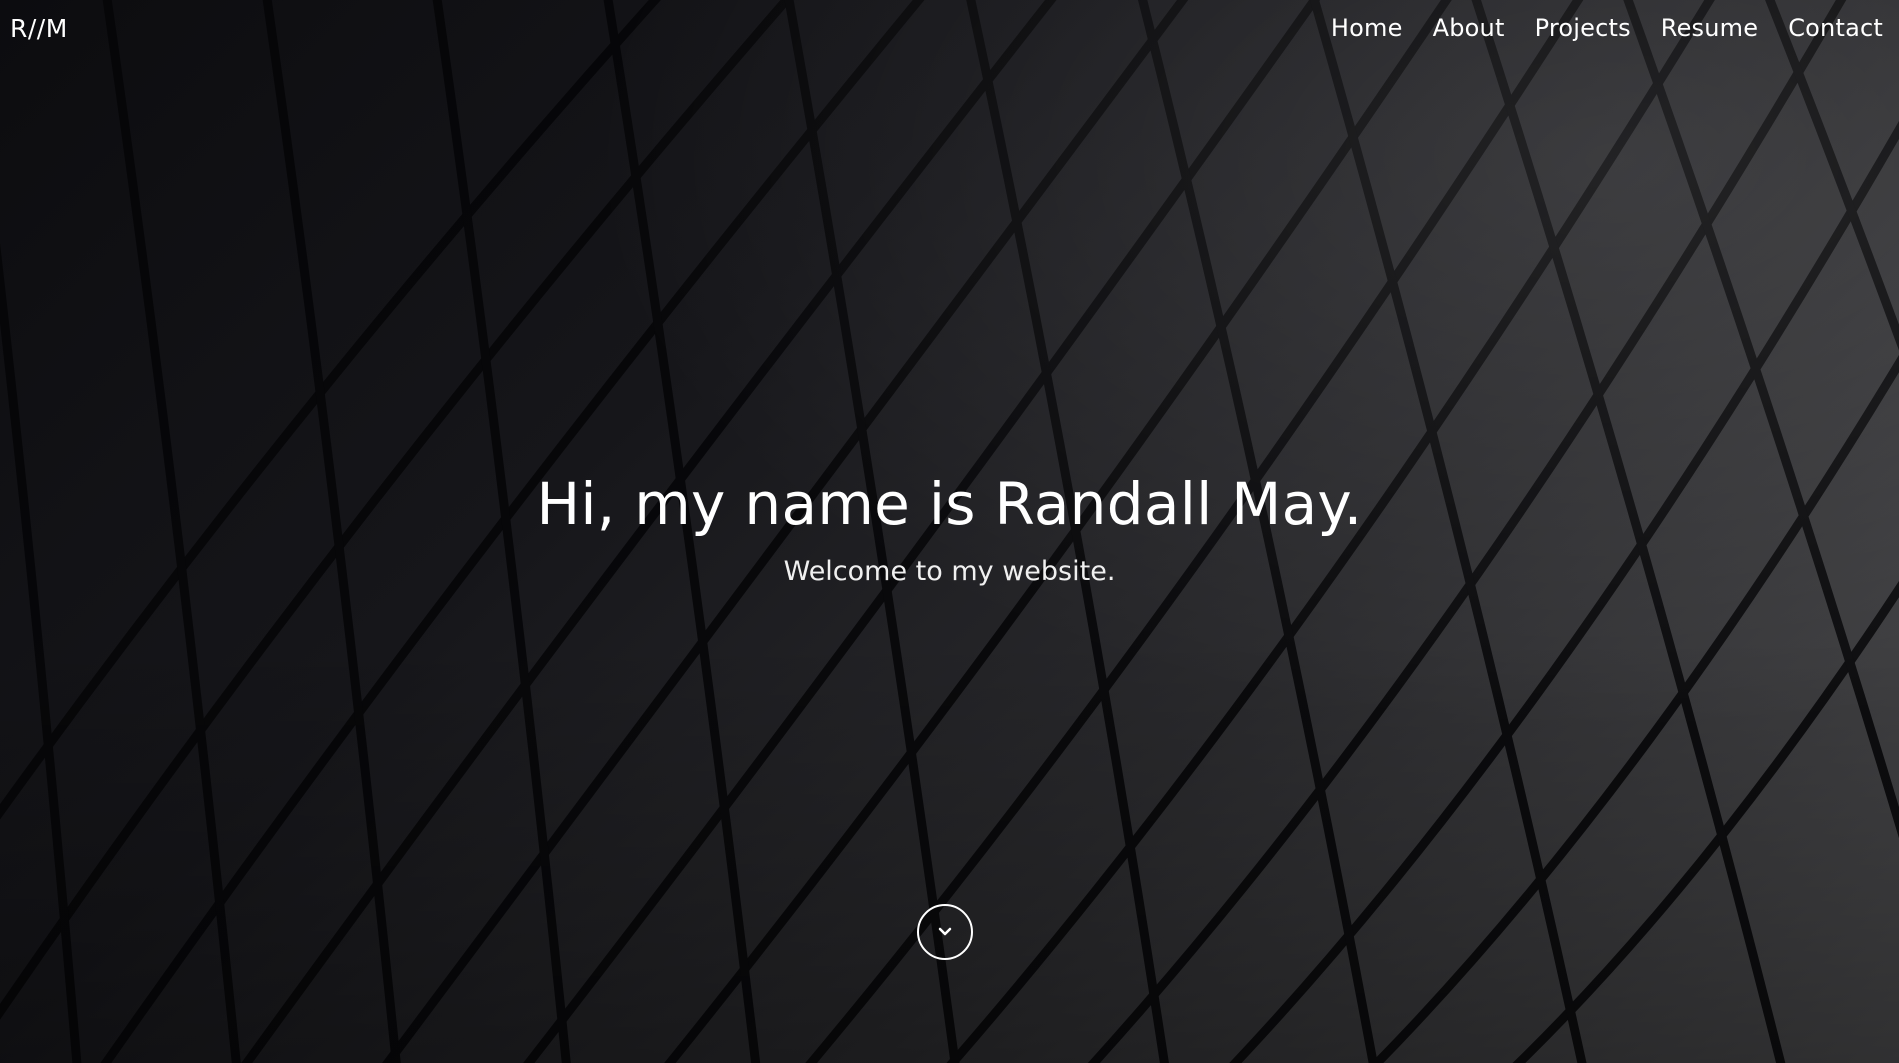 This screenshot has width=1899, height=1063. I want to click on top-navigation-bar: R//M Home About Projects Resume Contact, so click(949, 31).